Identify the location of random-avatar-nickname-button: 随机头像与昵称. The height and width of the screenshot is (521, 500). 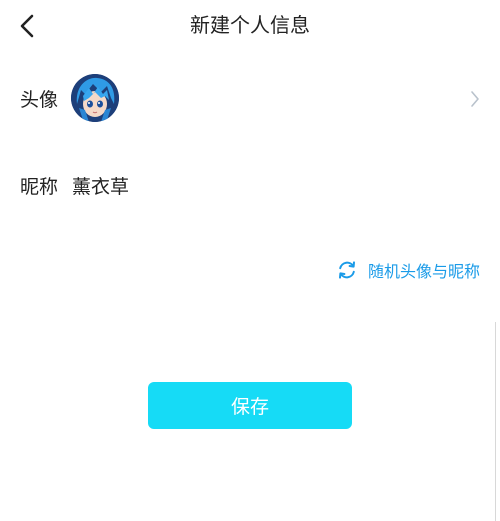
(408, 270).